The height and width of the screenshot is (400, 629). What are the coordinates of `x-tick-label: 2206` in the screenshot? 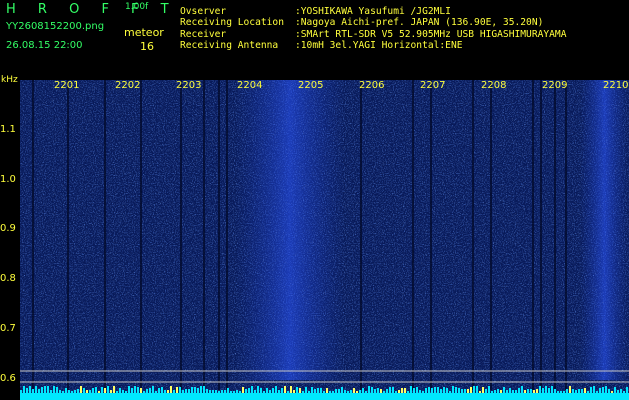 It's located at (372, 85).